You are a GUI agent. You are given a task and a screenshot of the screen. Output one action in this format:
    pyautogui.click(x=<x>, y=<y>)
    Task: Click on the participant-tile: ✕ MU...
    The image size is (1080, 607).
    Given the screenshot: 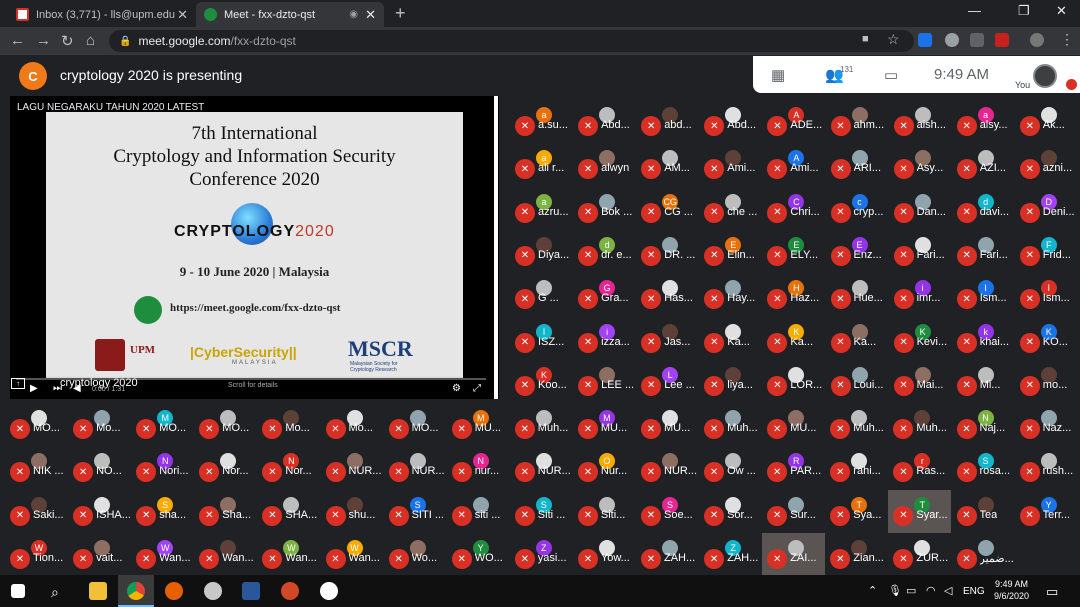 What is the action you would take?
    pyautogui.click(x=667, y=425)
    